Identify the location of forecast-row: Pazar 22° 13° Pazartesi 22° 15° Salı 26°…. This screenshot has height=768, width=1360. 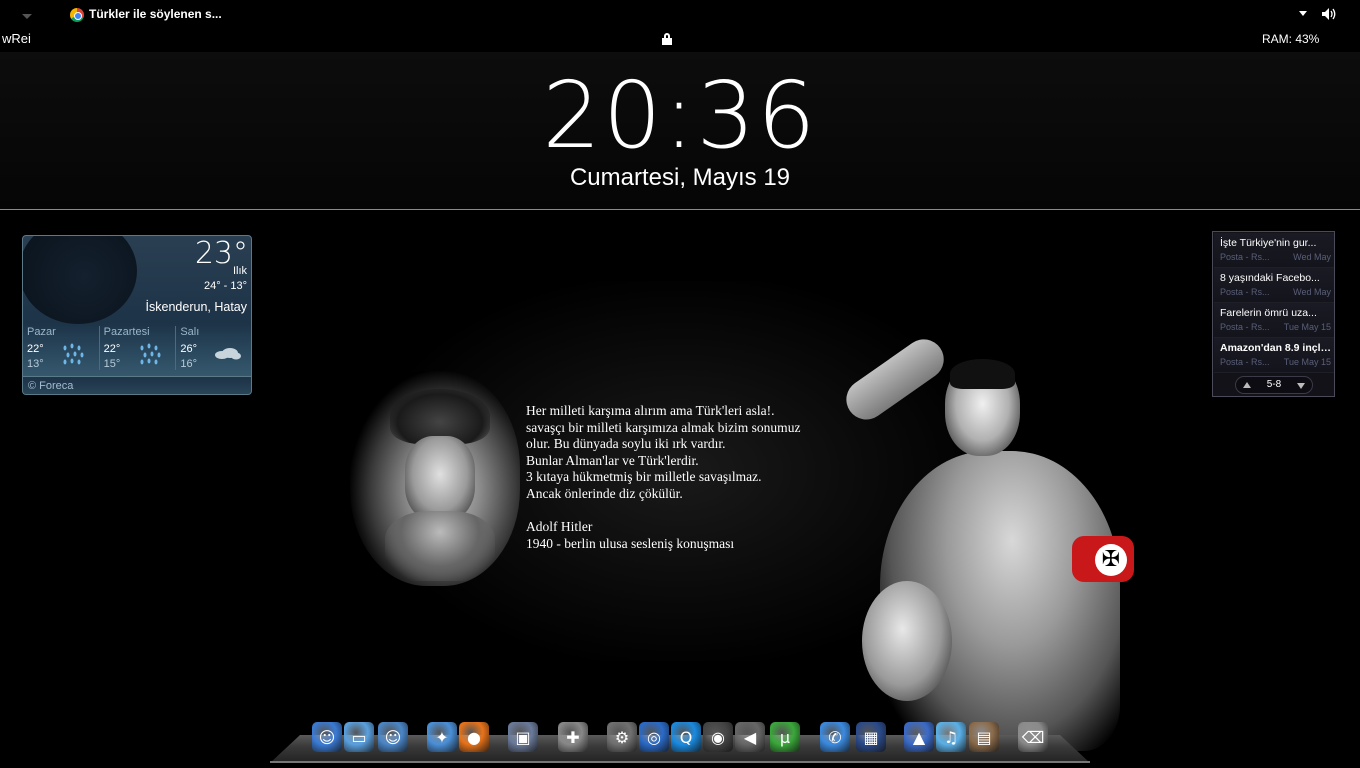
(137, 348).